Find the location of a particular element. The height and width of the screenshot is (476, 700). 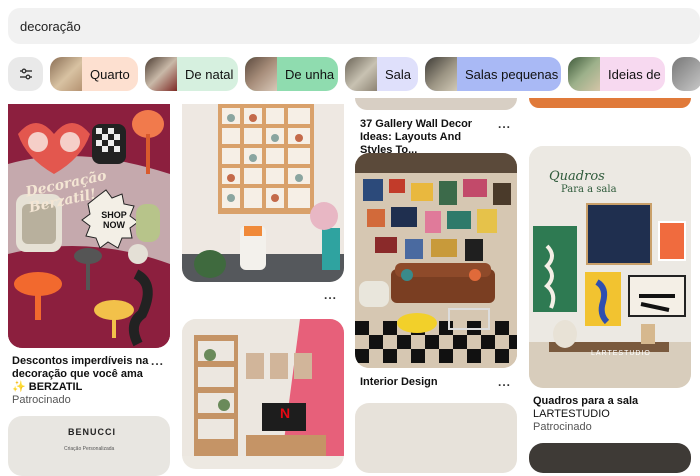

filter-button is located at coordinates (25, 74).